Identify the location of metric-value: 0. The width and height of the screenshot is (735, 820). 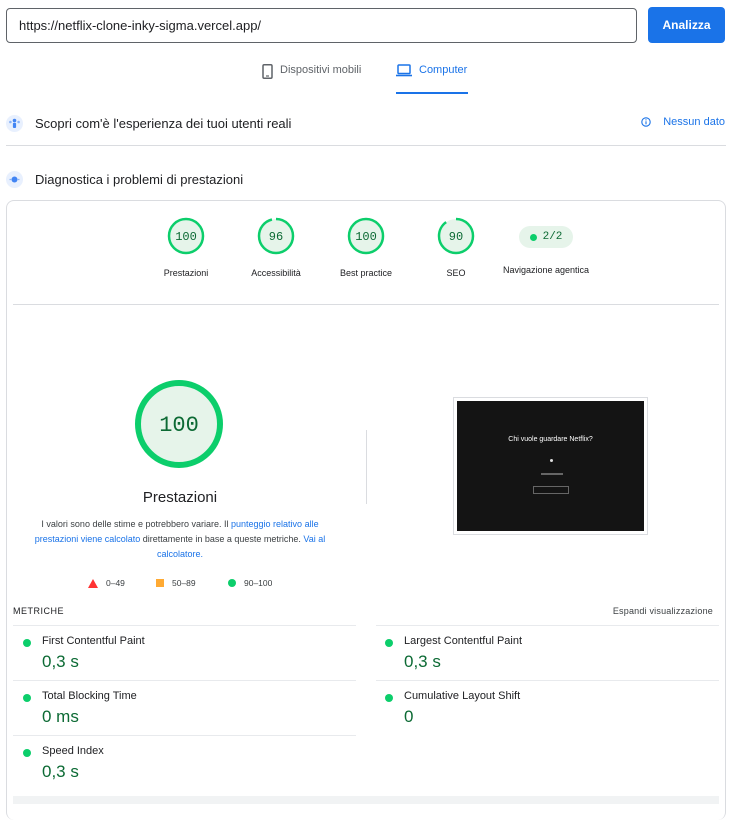
(409, 716).